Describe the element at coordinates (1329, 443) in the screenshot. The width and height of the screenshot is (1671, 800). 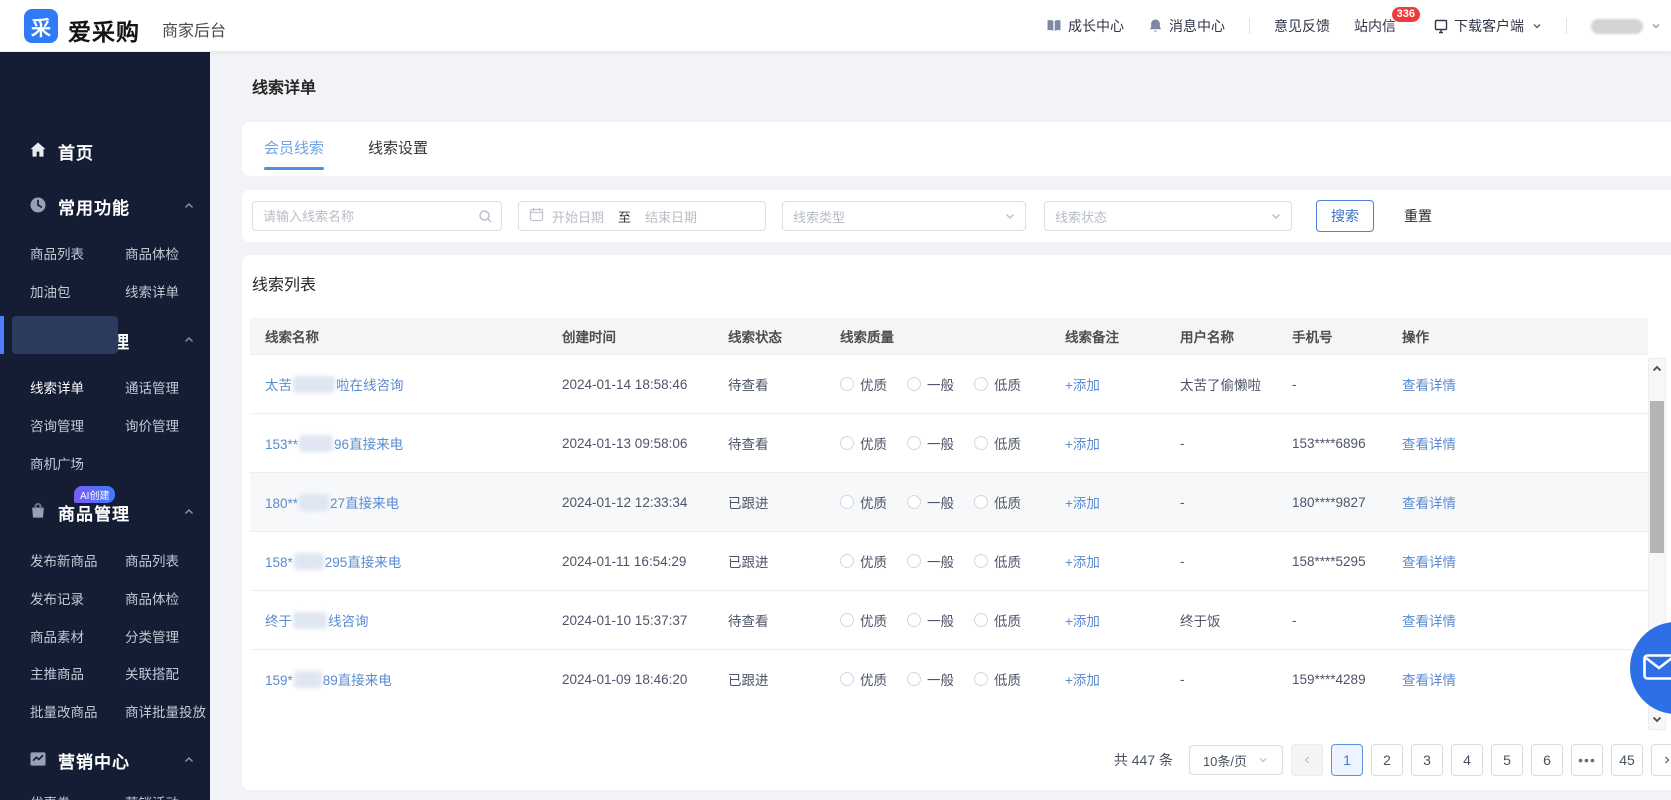
I see `phone-number: 153****6896` at that location.